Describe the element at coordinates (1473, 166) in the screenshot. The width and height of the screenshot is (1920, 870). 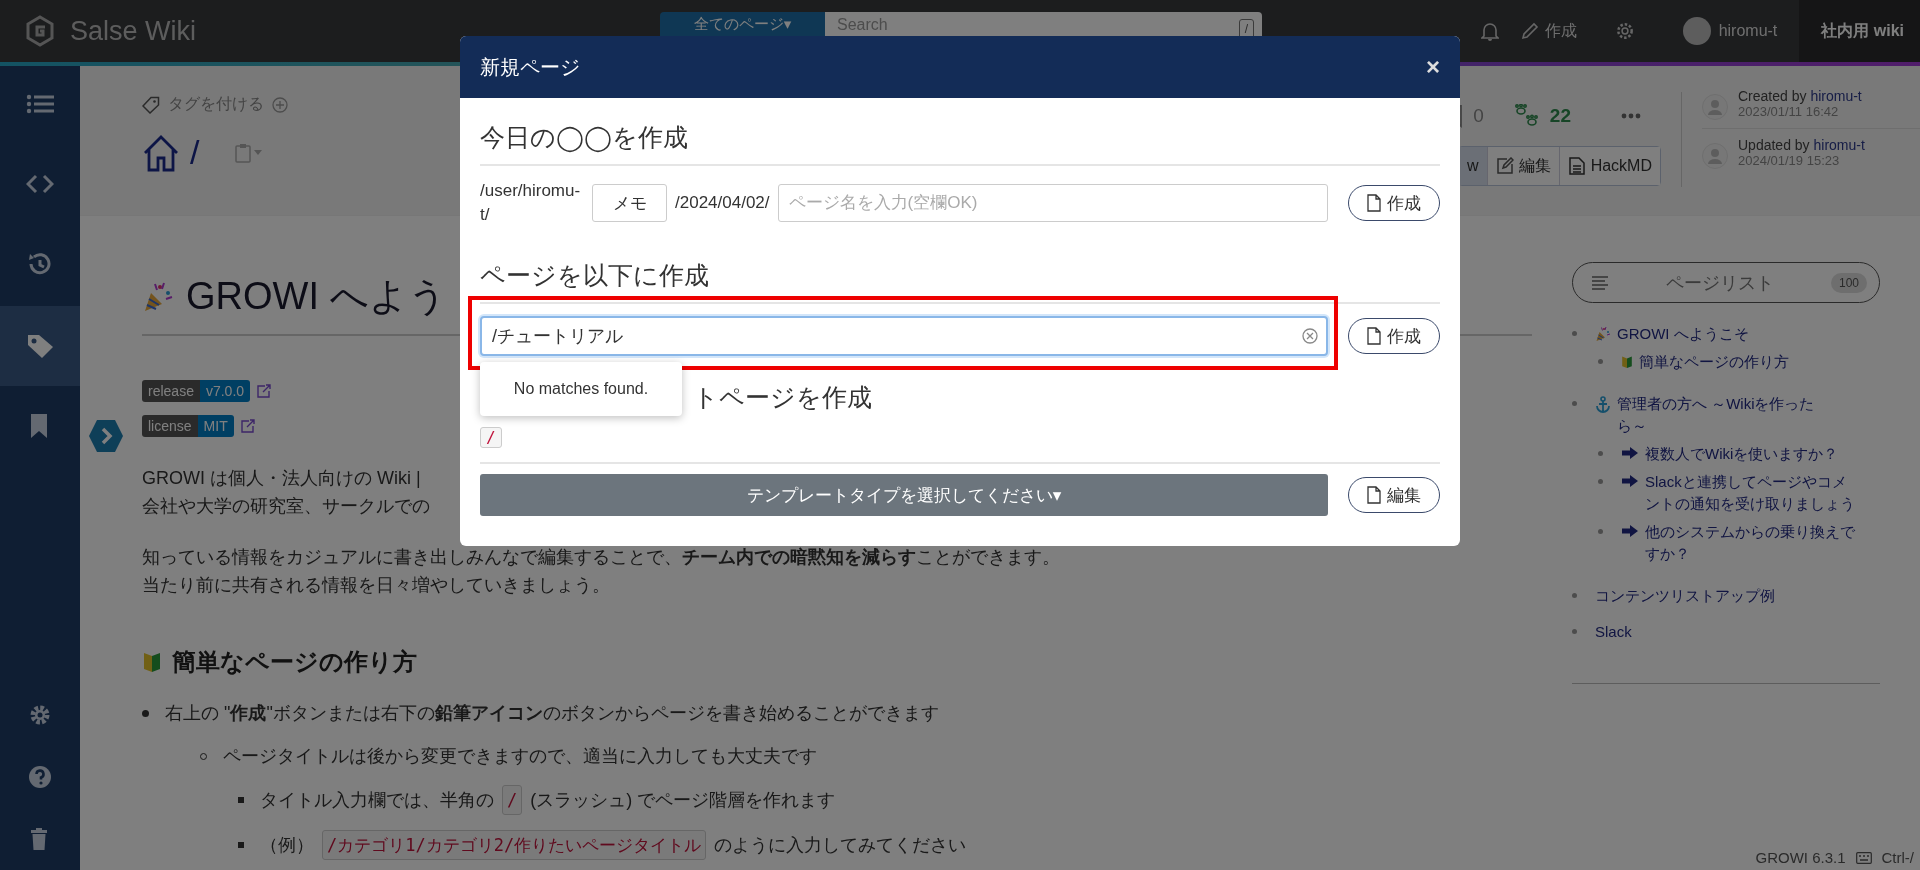
I see `view-button: w` at that location.